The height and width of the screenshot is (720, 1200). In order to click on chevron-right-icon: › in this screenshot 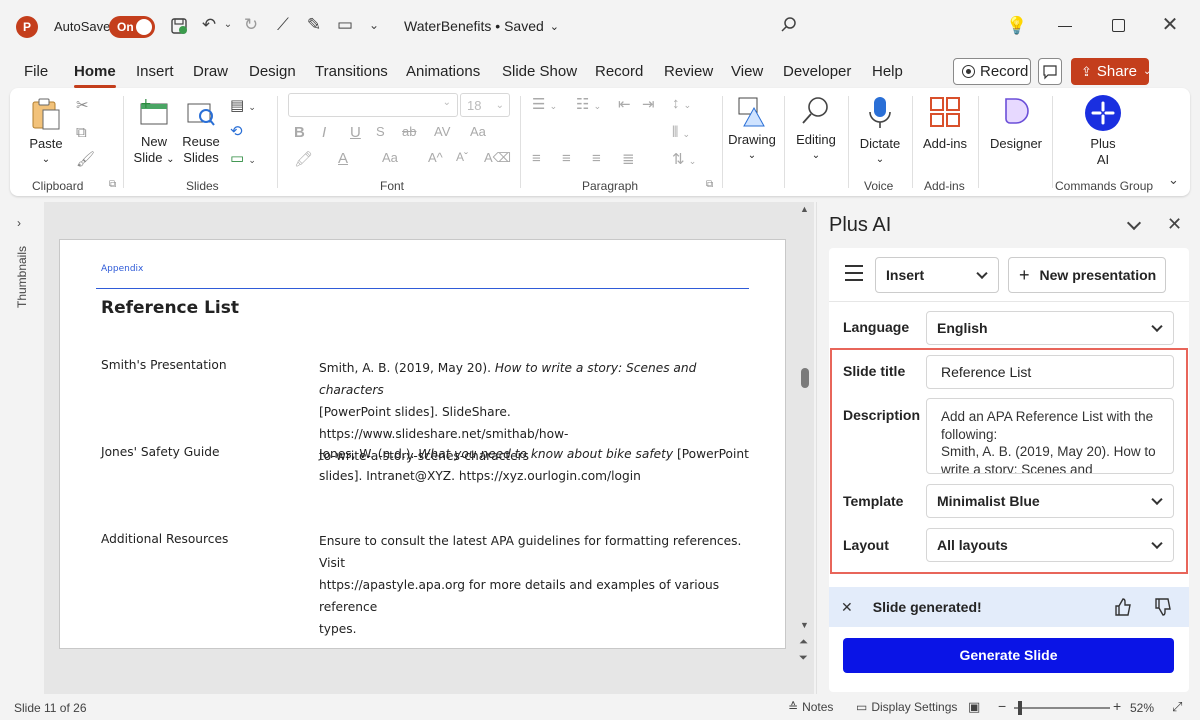, I will do `click(19, 223)`.